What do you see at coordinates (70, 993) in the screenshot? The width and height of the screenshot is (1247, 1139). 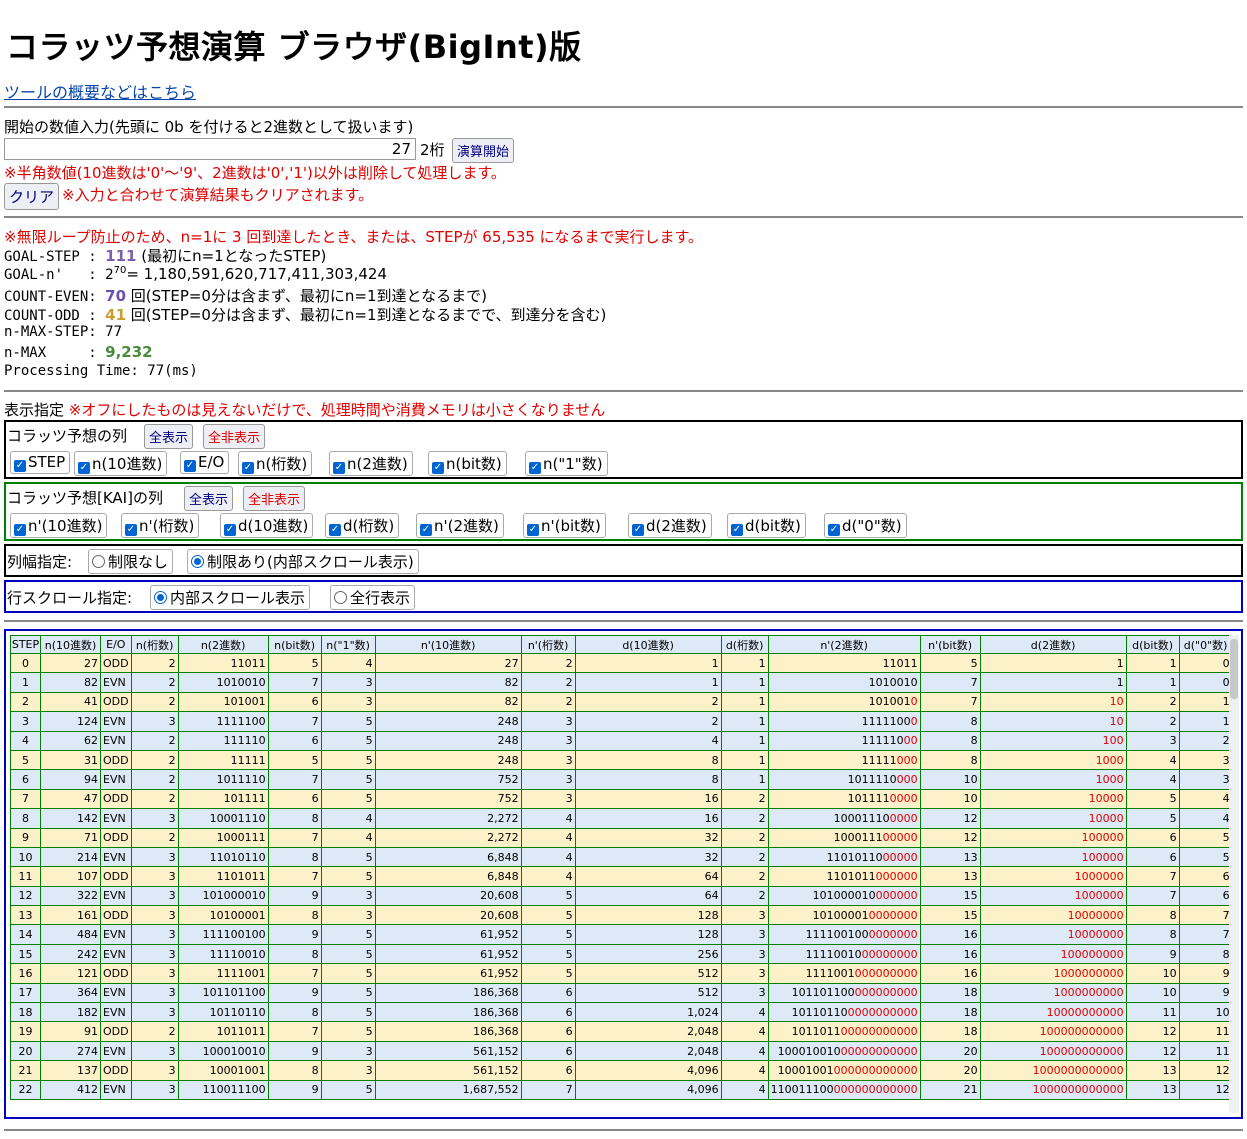 I see `table-cell: 364` at bounding box center [70, 993].